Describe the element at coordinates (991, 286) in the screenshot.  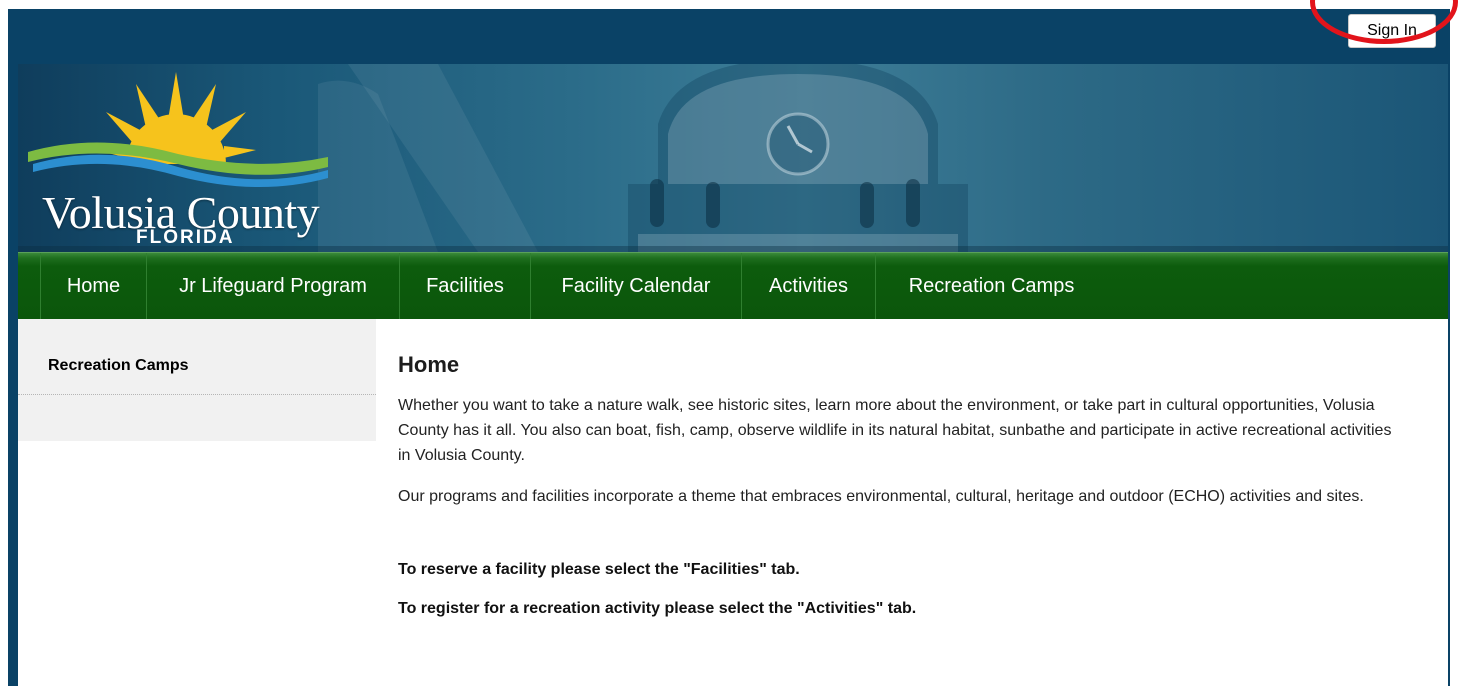
I see `nav-item-recreation-camps: Recreation Camps` at that location.